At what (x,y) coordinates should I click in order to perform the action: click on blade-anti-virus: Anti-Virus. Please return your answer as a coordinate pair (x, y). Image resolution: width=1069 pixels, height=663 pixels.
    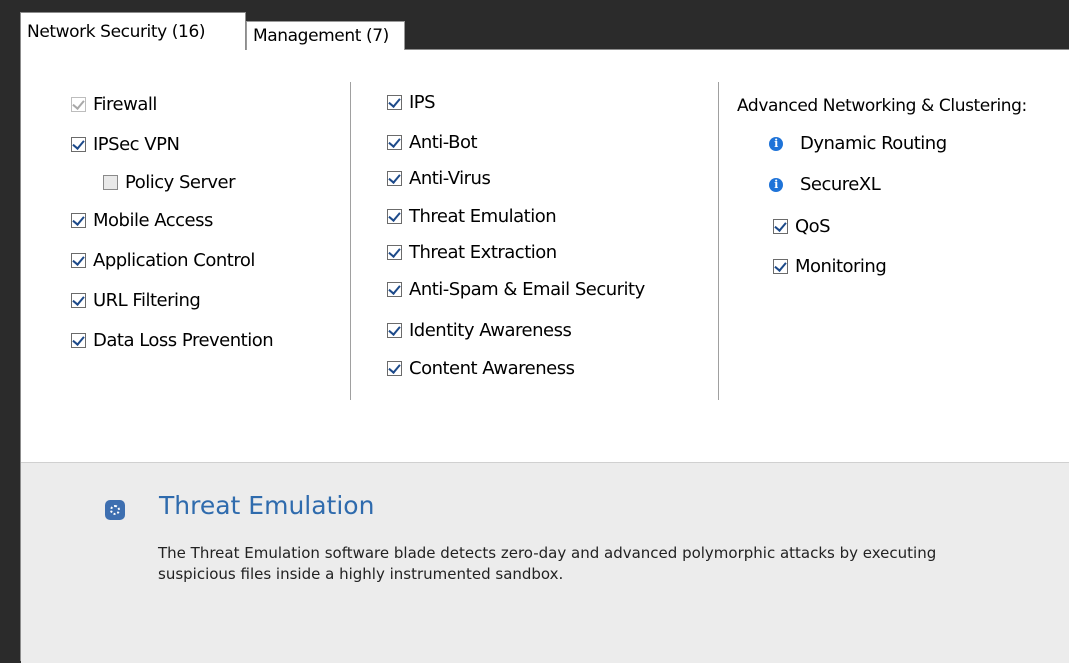
    Looking at the image, I should click on (439, 178).